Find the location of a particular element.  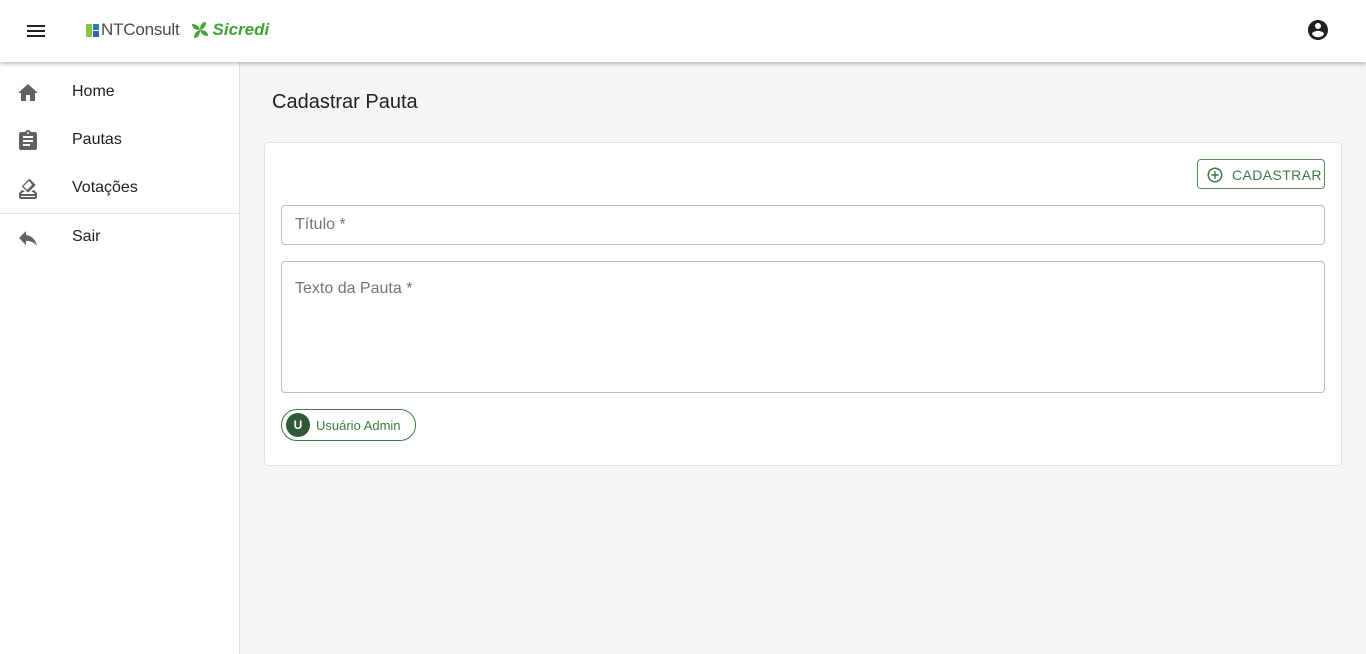

nav-item-label: Votações is located at coordinates (105, 187).